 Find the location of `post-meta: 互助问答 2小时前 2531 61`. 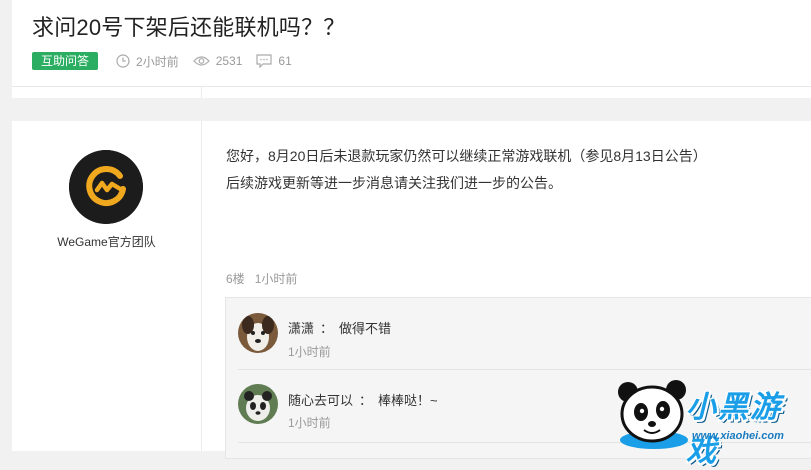

post-meta: 互助问答 2小时前 2531 61 is located at coordinates (169, 61).